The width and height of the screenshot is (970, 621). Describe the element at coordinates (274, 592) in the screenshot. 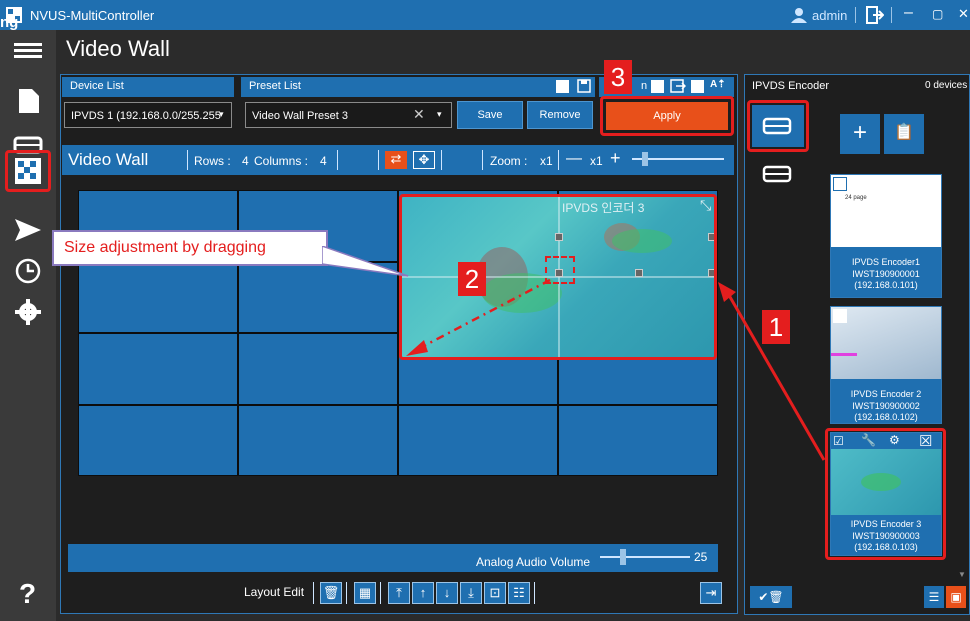

I see `layout-edit-label: Layout Edit` at that location.